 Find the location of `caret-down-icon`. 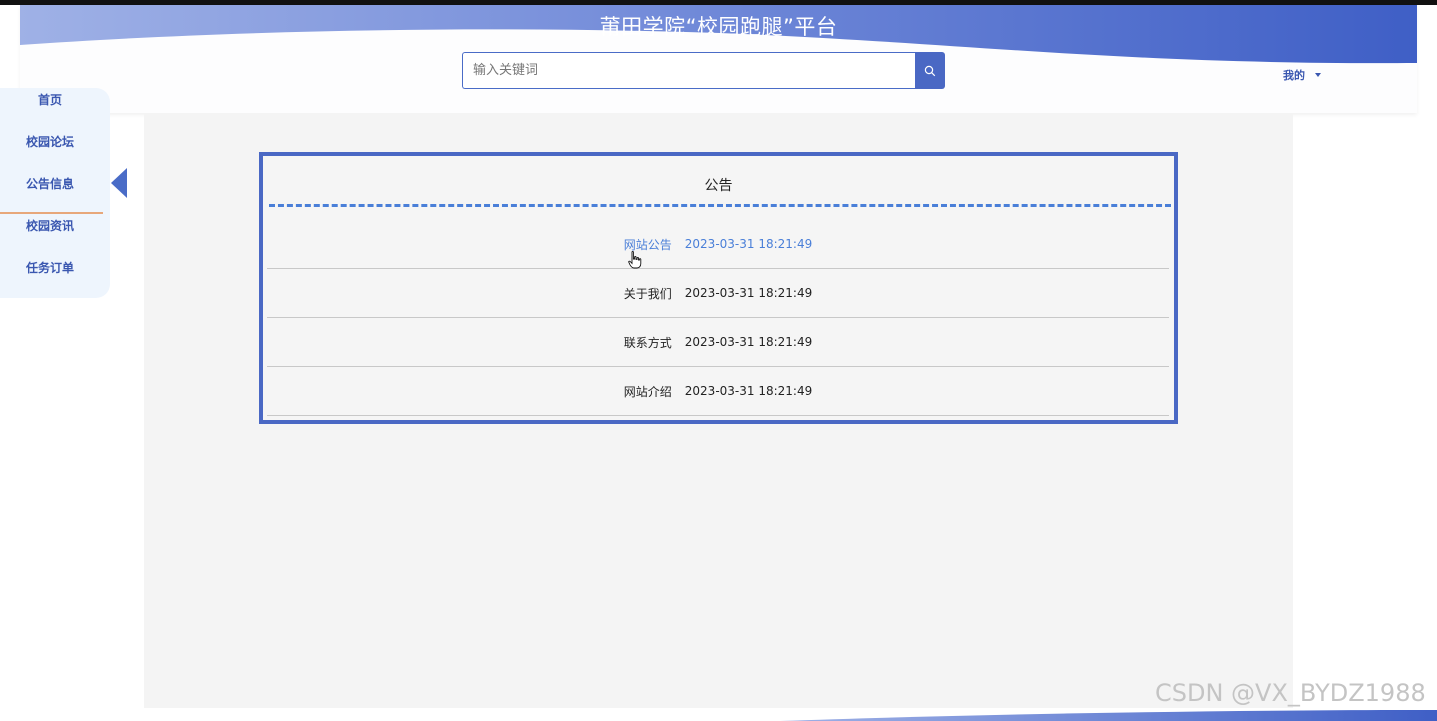

caret-down-icon is located at coordinates (1318, 75).